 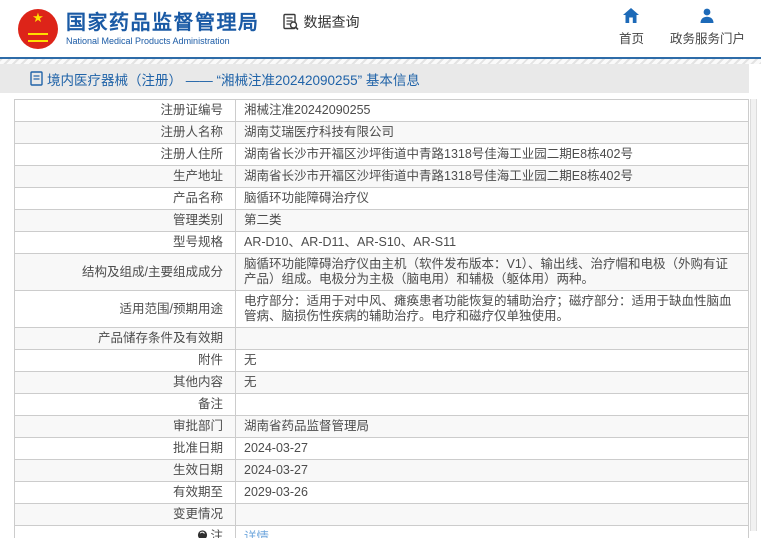 What do you see at coordinates (233, 80) in the screenshot?
I see `breadcrumb-text: 境内医疗器械（注册） —— “湘械注准20242090255” 基本信息` at bounding box center [233, 80].